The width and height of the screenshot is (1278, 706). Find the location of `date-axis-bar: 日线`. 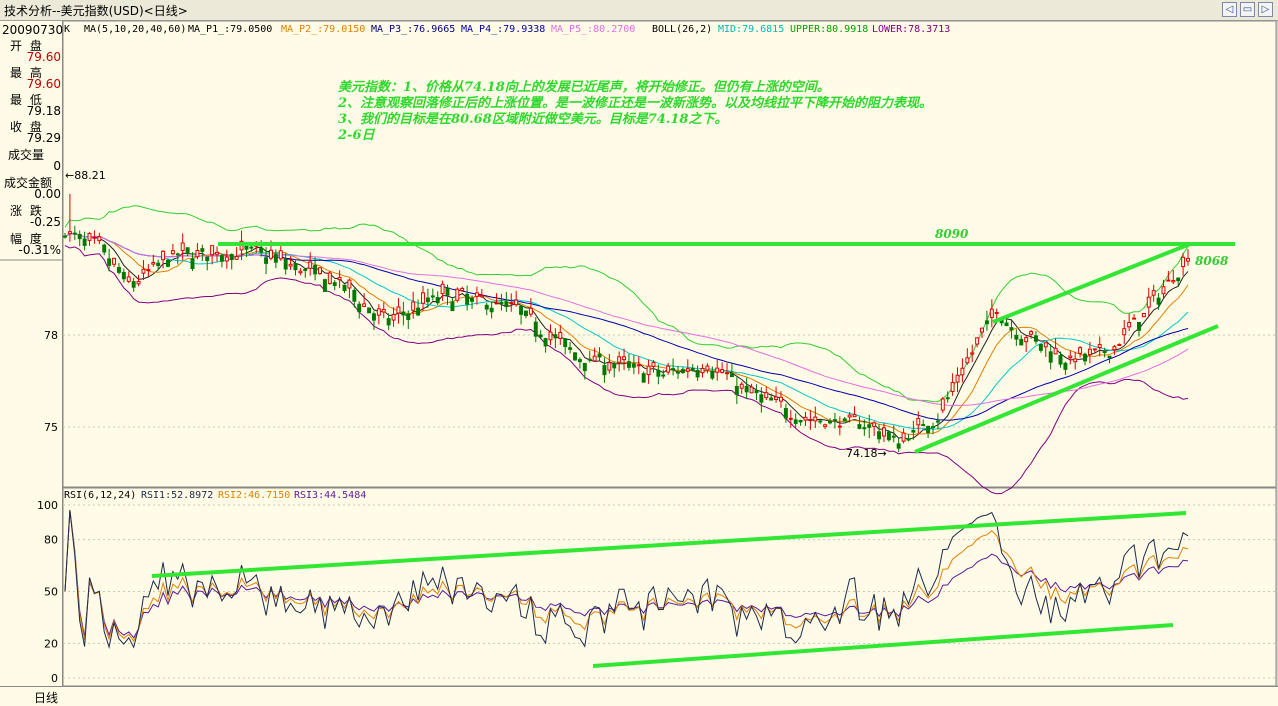

date-axis-bar: 日线 is located at coordinates (639, 696).